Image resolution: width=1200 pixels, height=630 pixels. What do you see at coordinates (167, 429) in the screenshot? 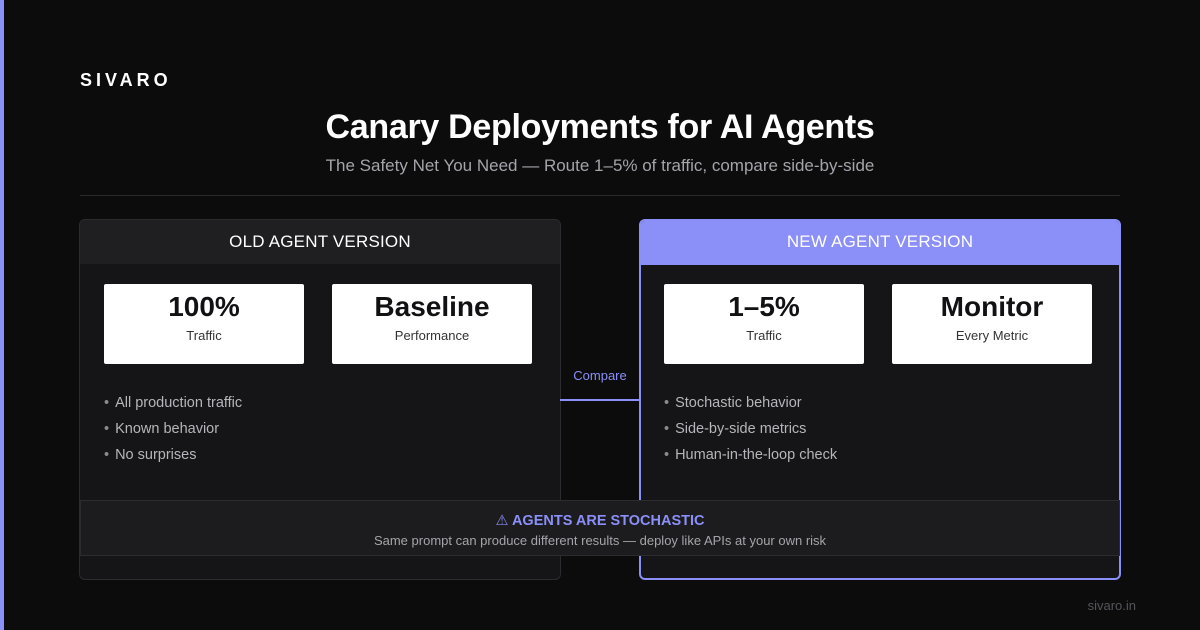
I see `list-item-text: Known behavior` at bounding box center [167, 429].